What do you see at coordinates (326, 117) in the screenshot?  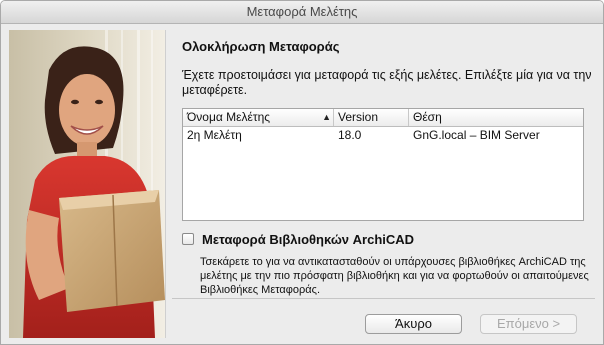 I see `sort-ascending-icon: ▲` at bounding box center [326, 117].